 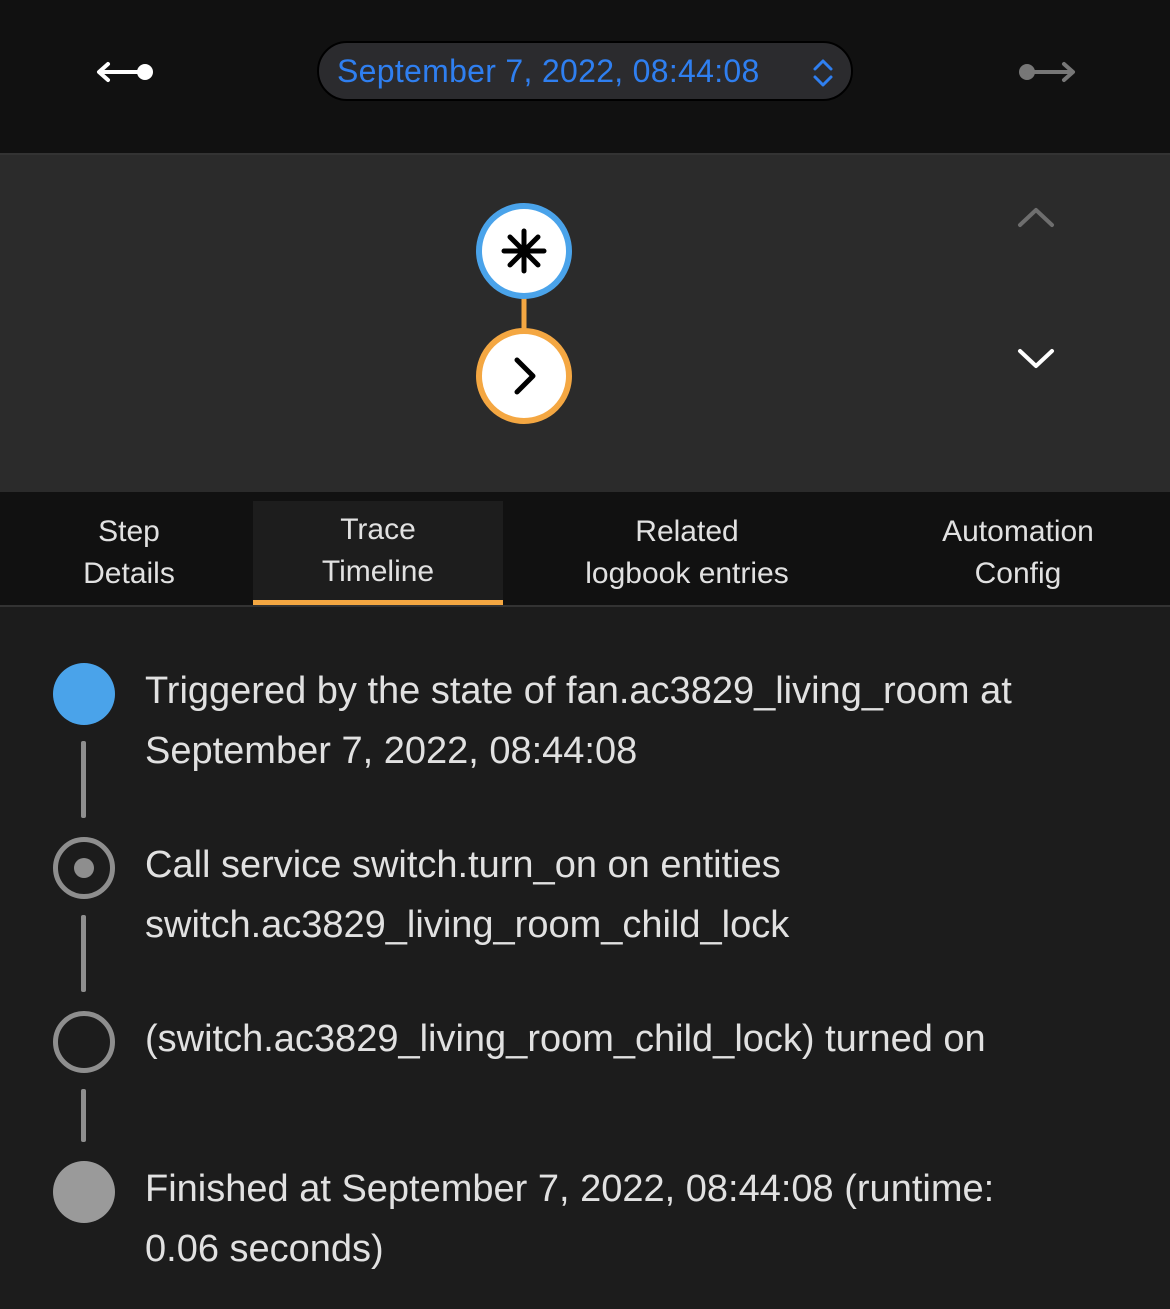 What do you see at coordinates (463, 865) in the screenshot?
I see `timeline-entry-line: Call service switch.turn_on on entities` at bounding box center [463, 865].